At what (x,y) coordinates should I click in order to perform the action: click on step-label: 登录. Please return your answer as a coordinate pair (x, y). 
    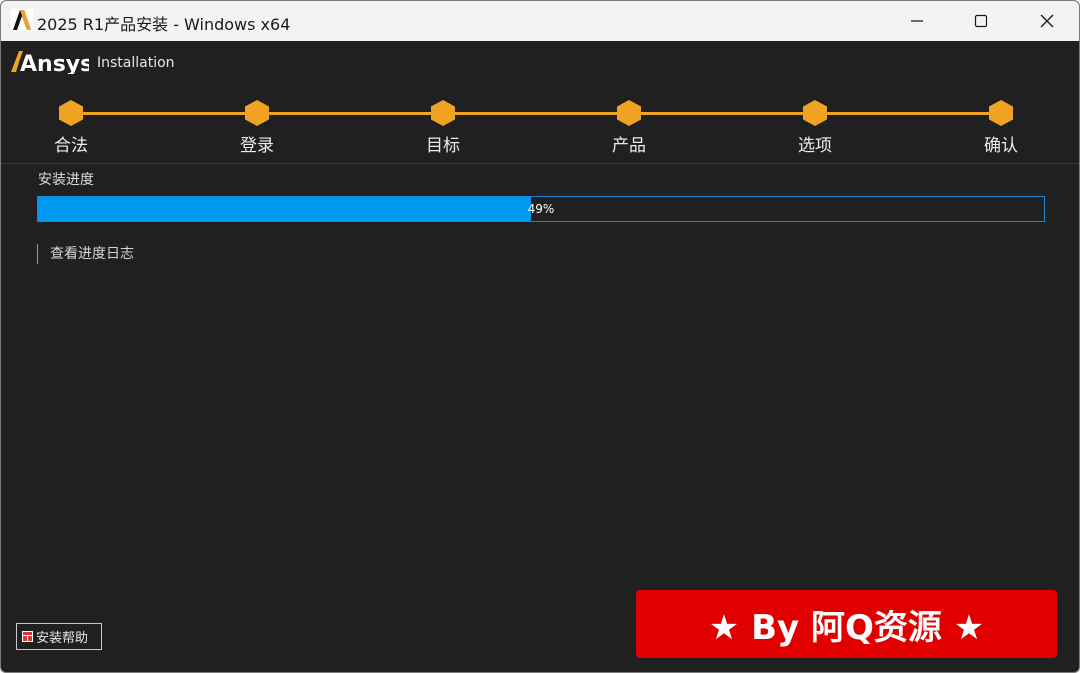
    Looking at the image, I should click on (257, 146).